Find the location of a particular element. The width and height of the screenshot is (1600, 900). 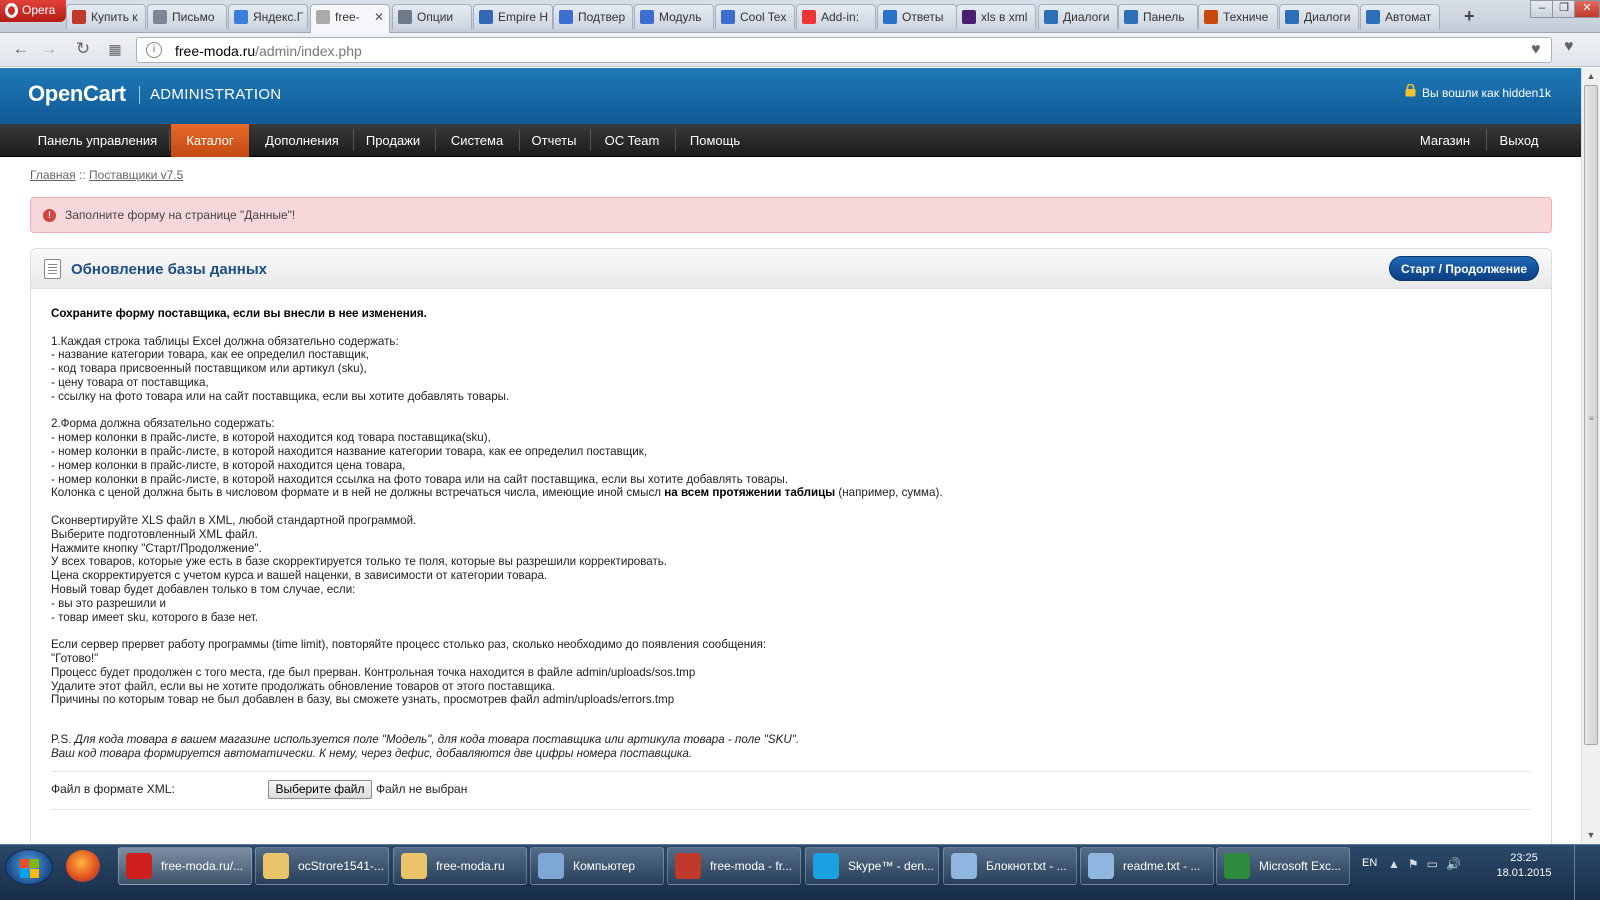

browser-tab: Автомат is located at coordinates (1400, 16).